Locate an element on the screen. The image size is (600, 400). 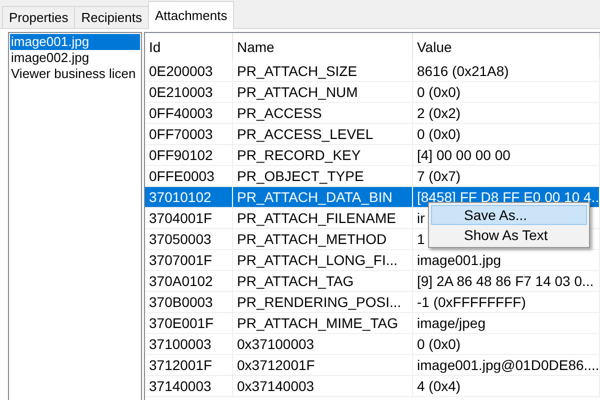
tab: Attachments is located at coordinates (191, 15).